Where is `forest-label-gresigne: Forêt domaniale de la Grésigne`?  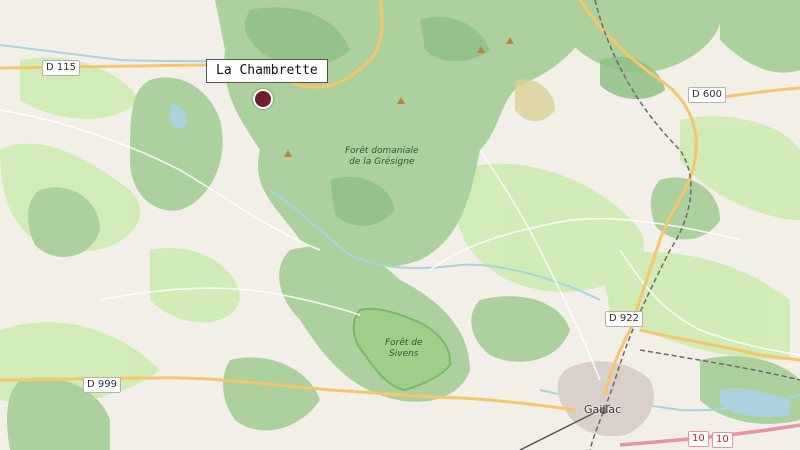 forest-label-gresigne: Forêt domaniale de la Grésigne is located at coordinates (382, 157).